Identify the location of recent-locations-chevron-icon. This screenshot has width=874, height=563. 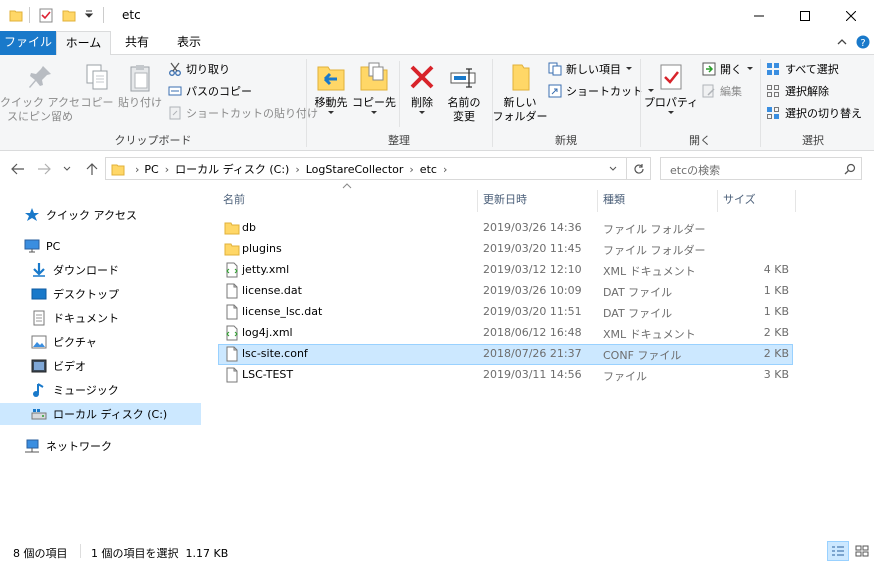
(67, 169).